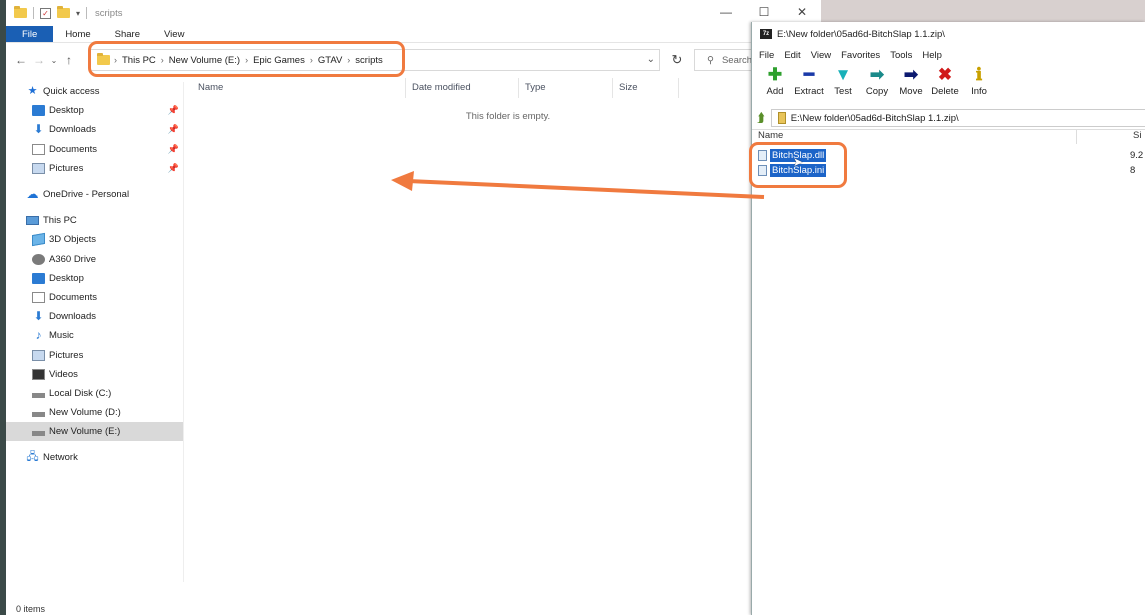 This screenshot has width=1145, height=615. What do you see at coordinates (874, 118) in the screenshot?
I see `7zip-path-text: E:\New folder\05ad6d-BitchSlap 1.1.zip\` at bounding box center [874, 118].